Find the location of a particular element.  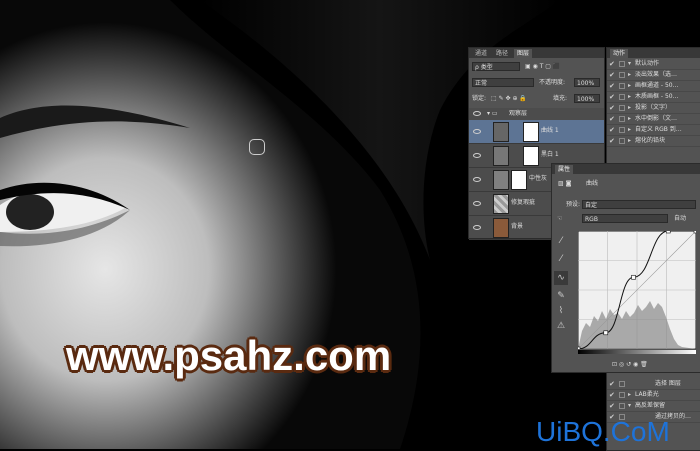

curve-point-tool-icon: ∿ is located at coordinates (561, 278).